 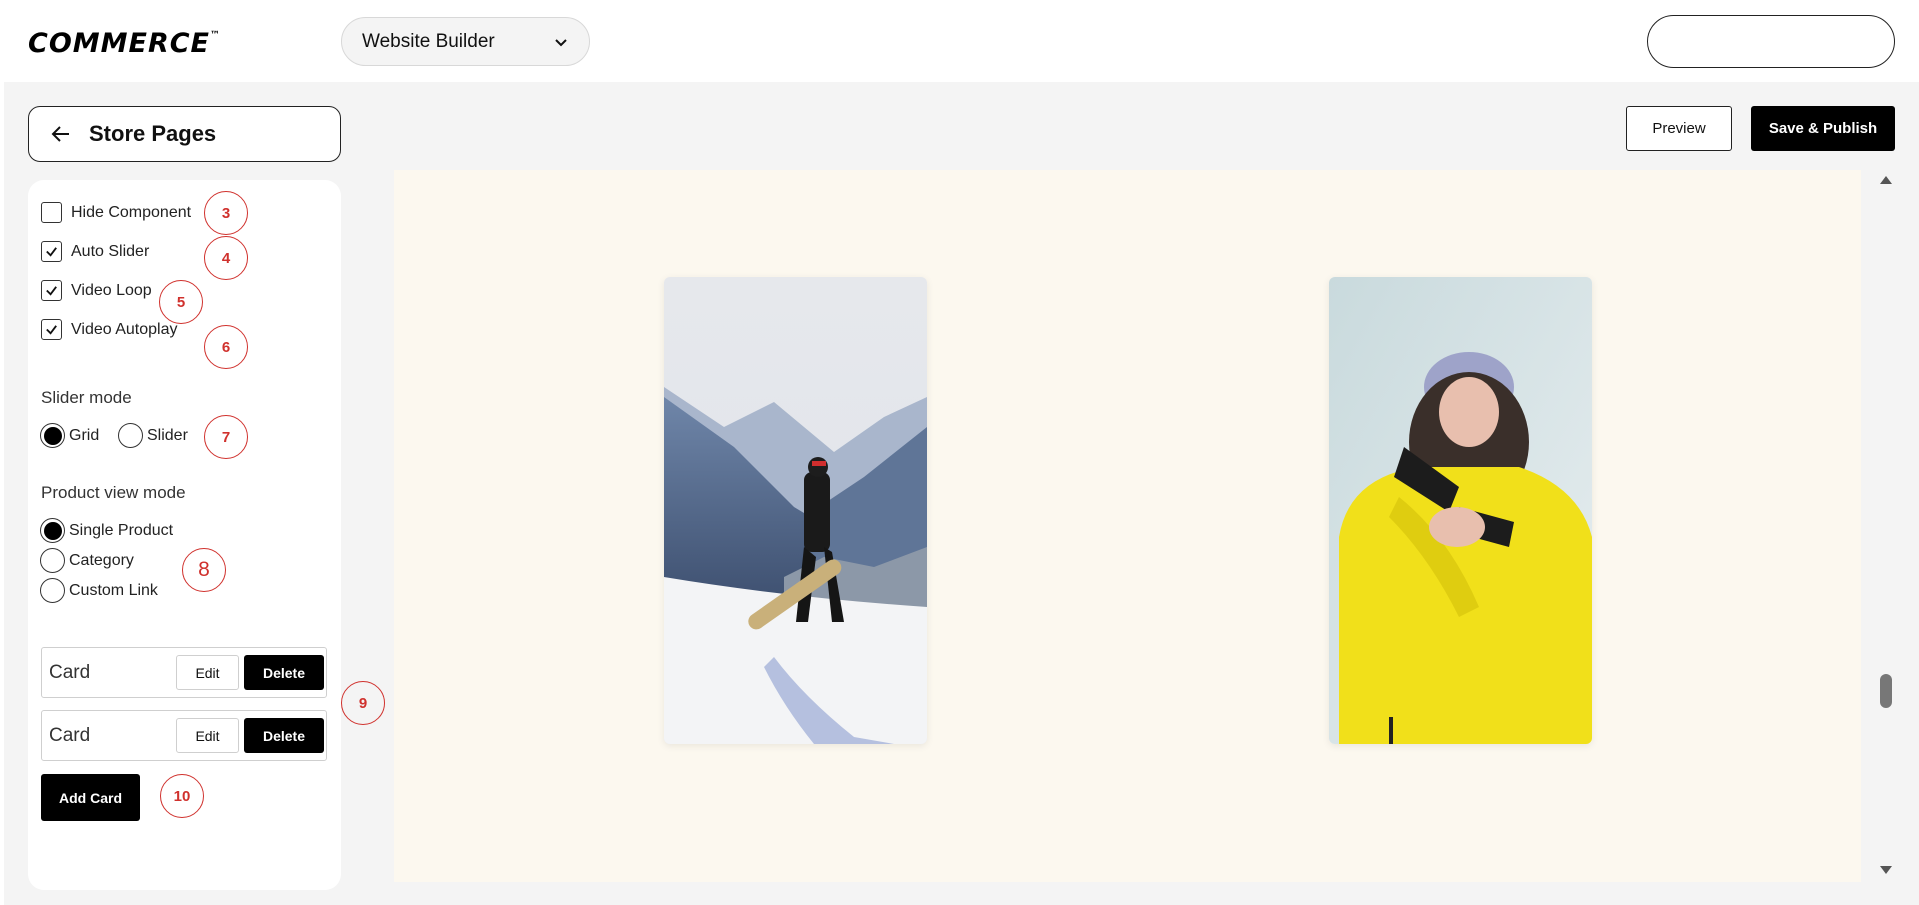 I want to click on scroll-down-arrow-icon, so click(x=1886, y=870).